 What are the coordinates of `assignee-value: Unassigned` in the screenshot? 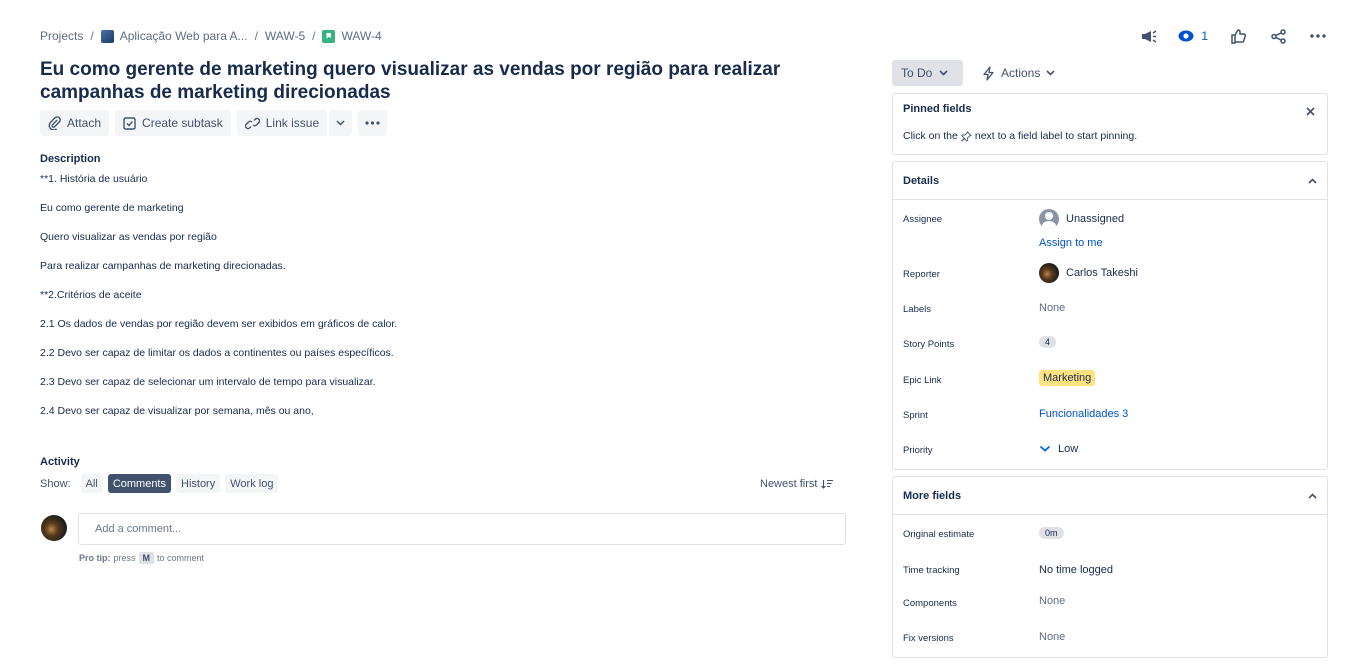 It's located at (1081, 219).